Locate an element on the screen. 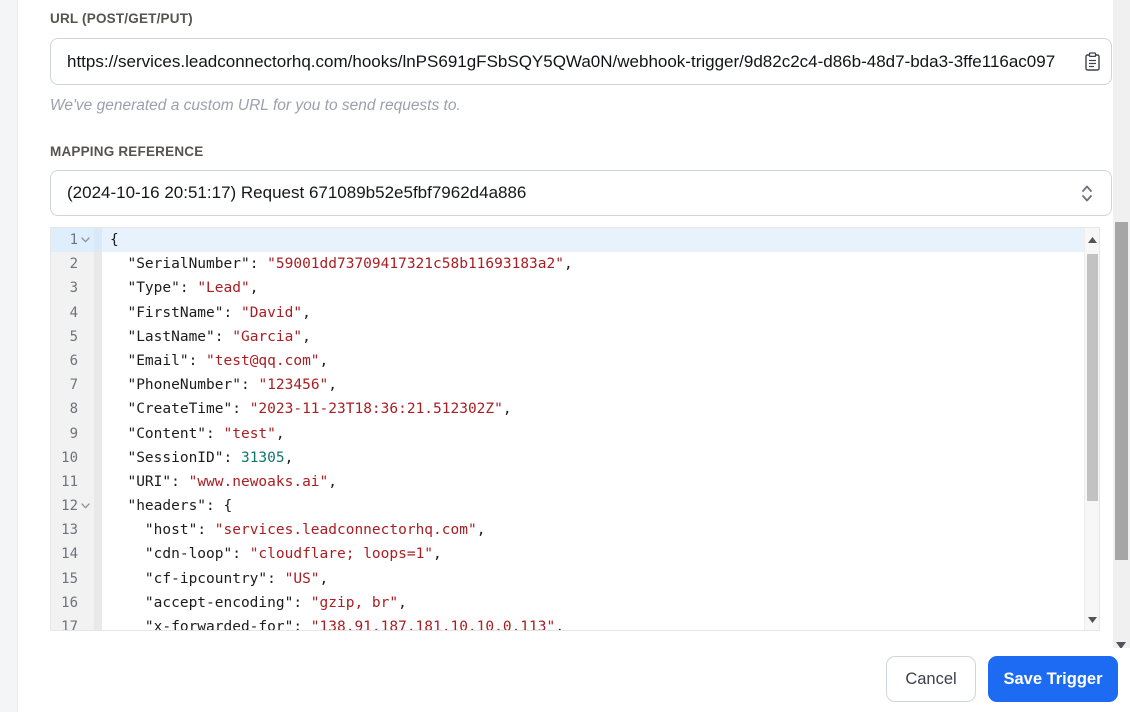  line-number: 9 is located at coordinates (73, 433).